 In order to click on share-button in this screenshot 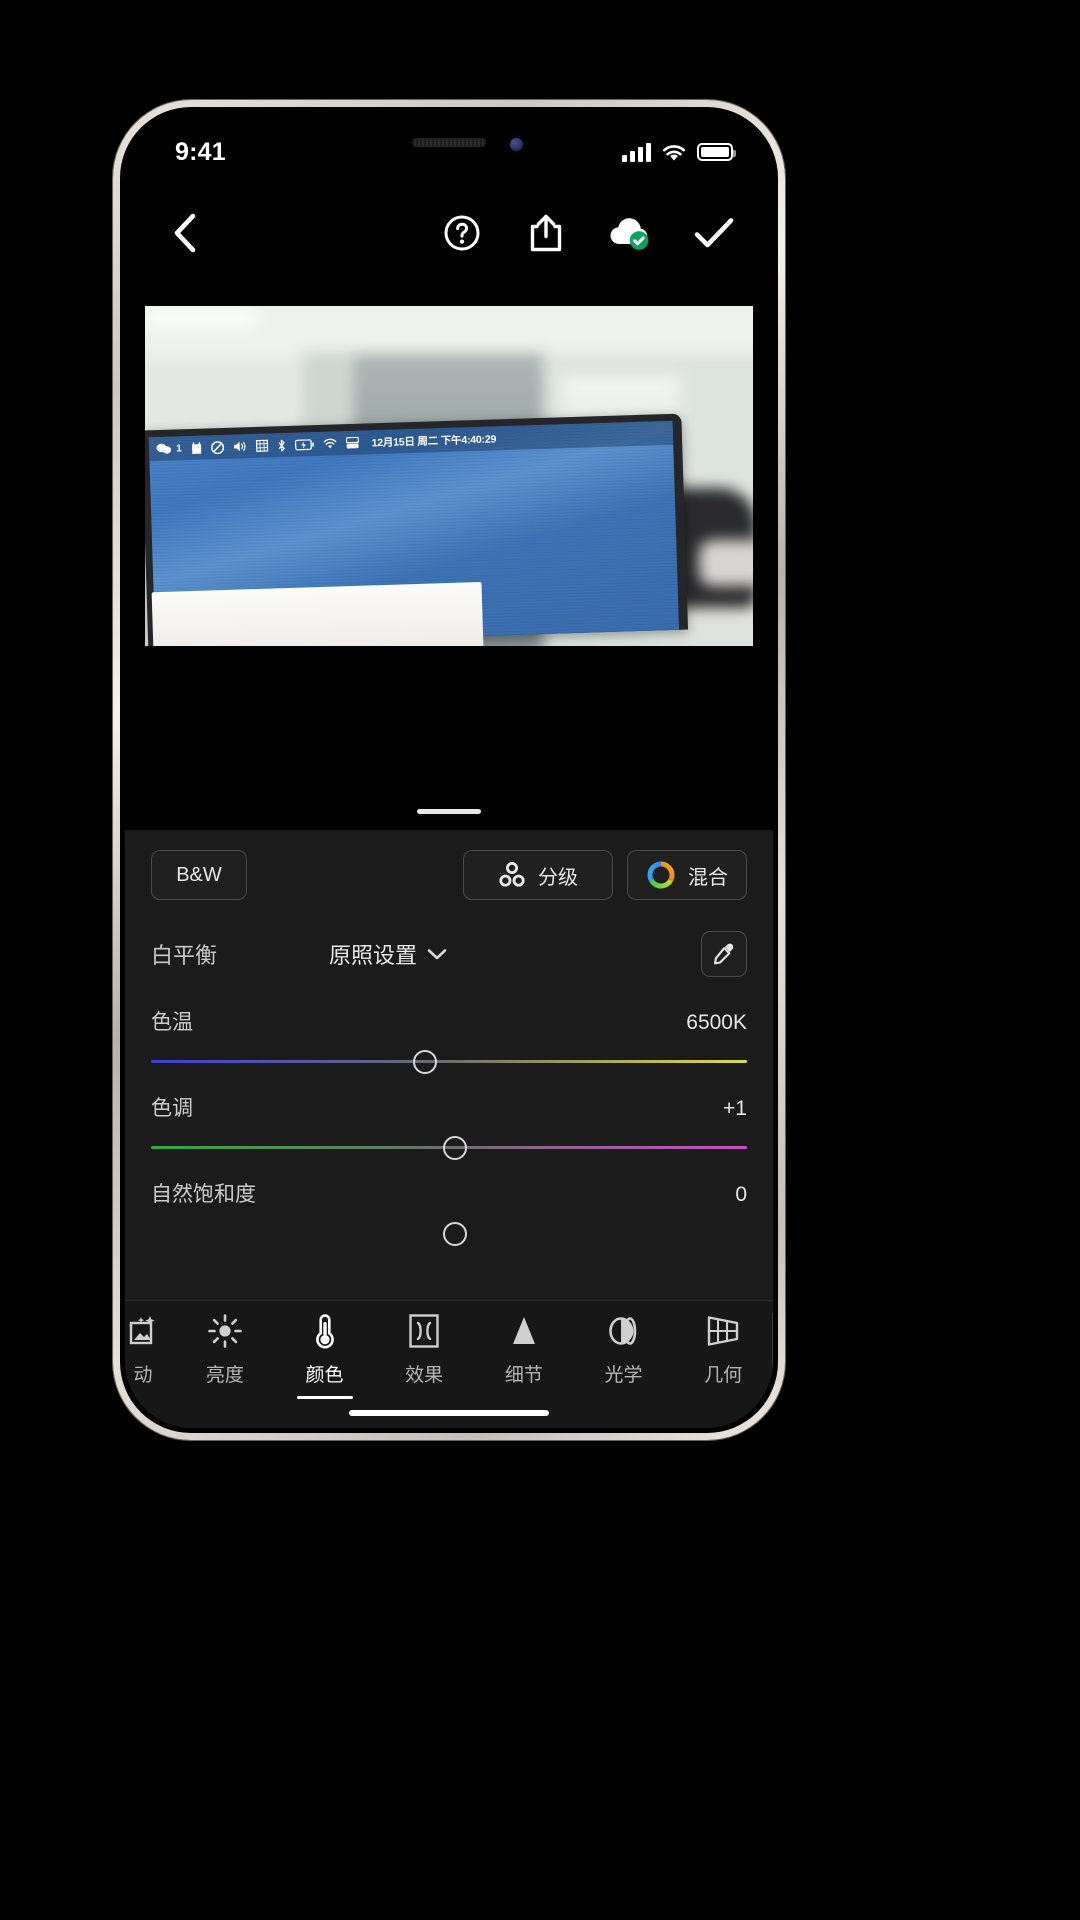, I will do `click(546, 233)`.